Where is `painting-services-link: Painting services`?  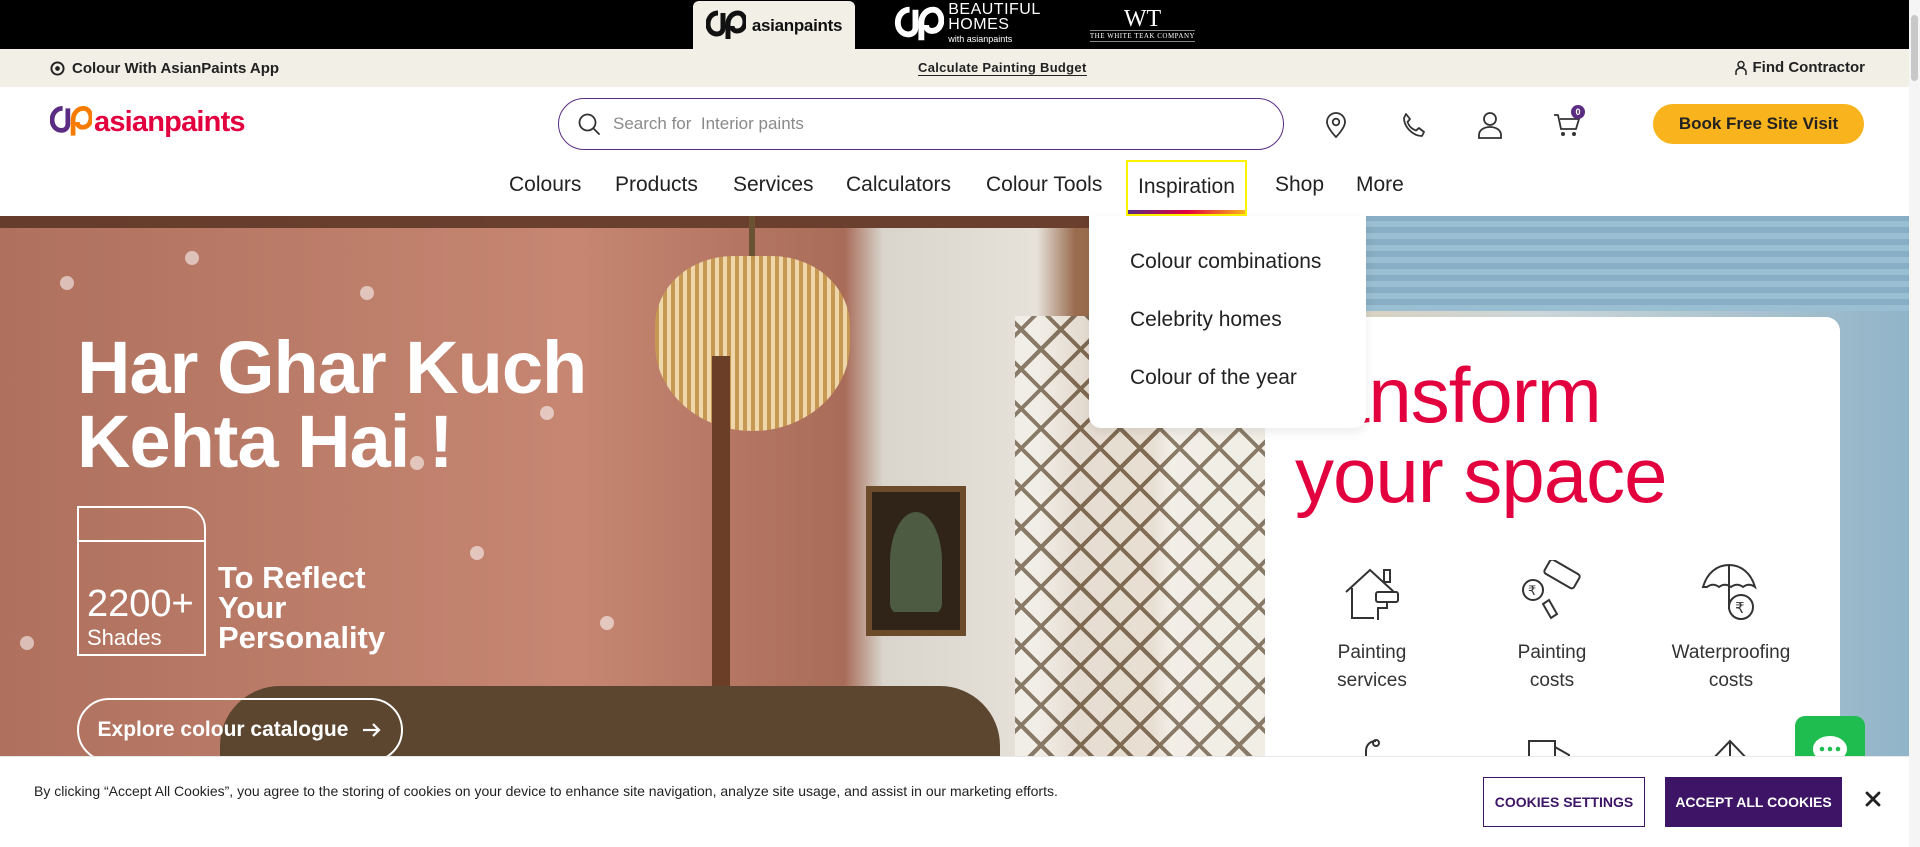 painting-services-link: Painting services is located at coordinates (1372, 626).